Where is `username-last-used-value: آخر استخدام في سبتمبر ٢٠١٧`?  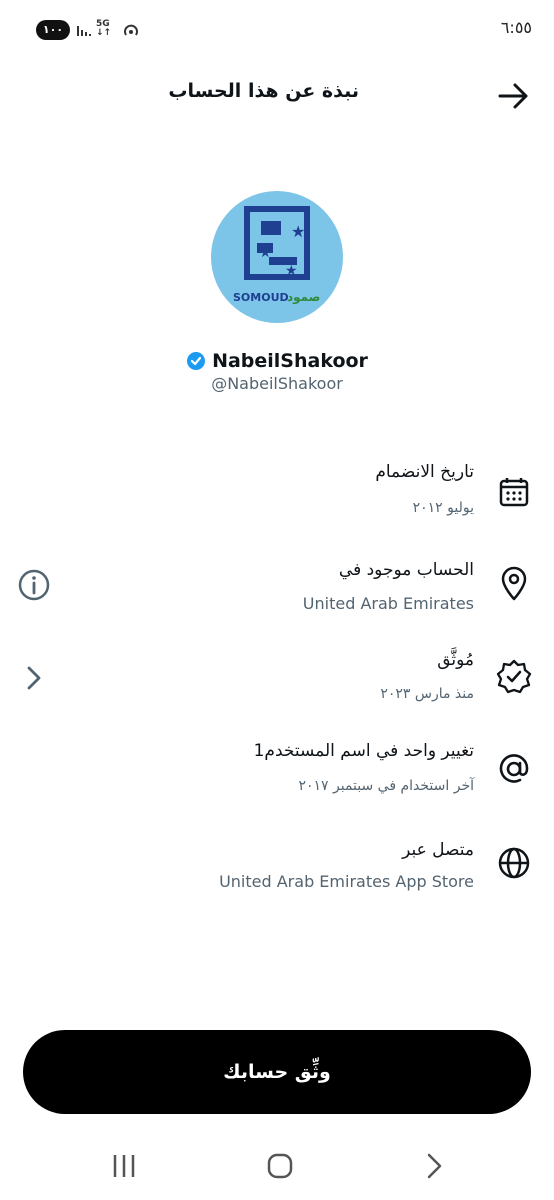 username-last-used-value: آخر استخدام في سبتمبر ٢٠١٧ is located at coordinates (386, 786).